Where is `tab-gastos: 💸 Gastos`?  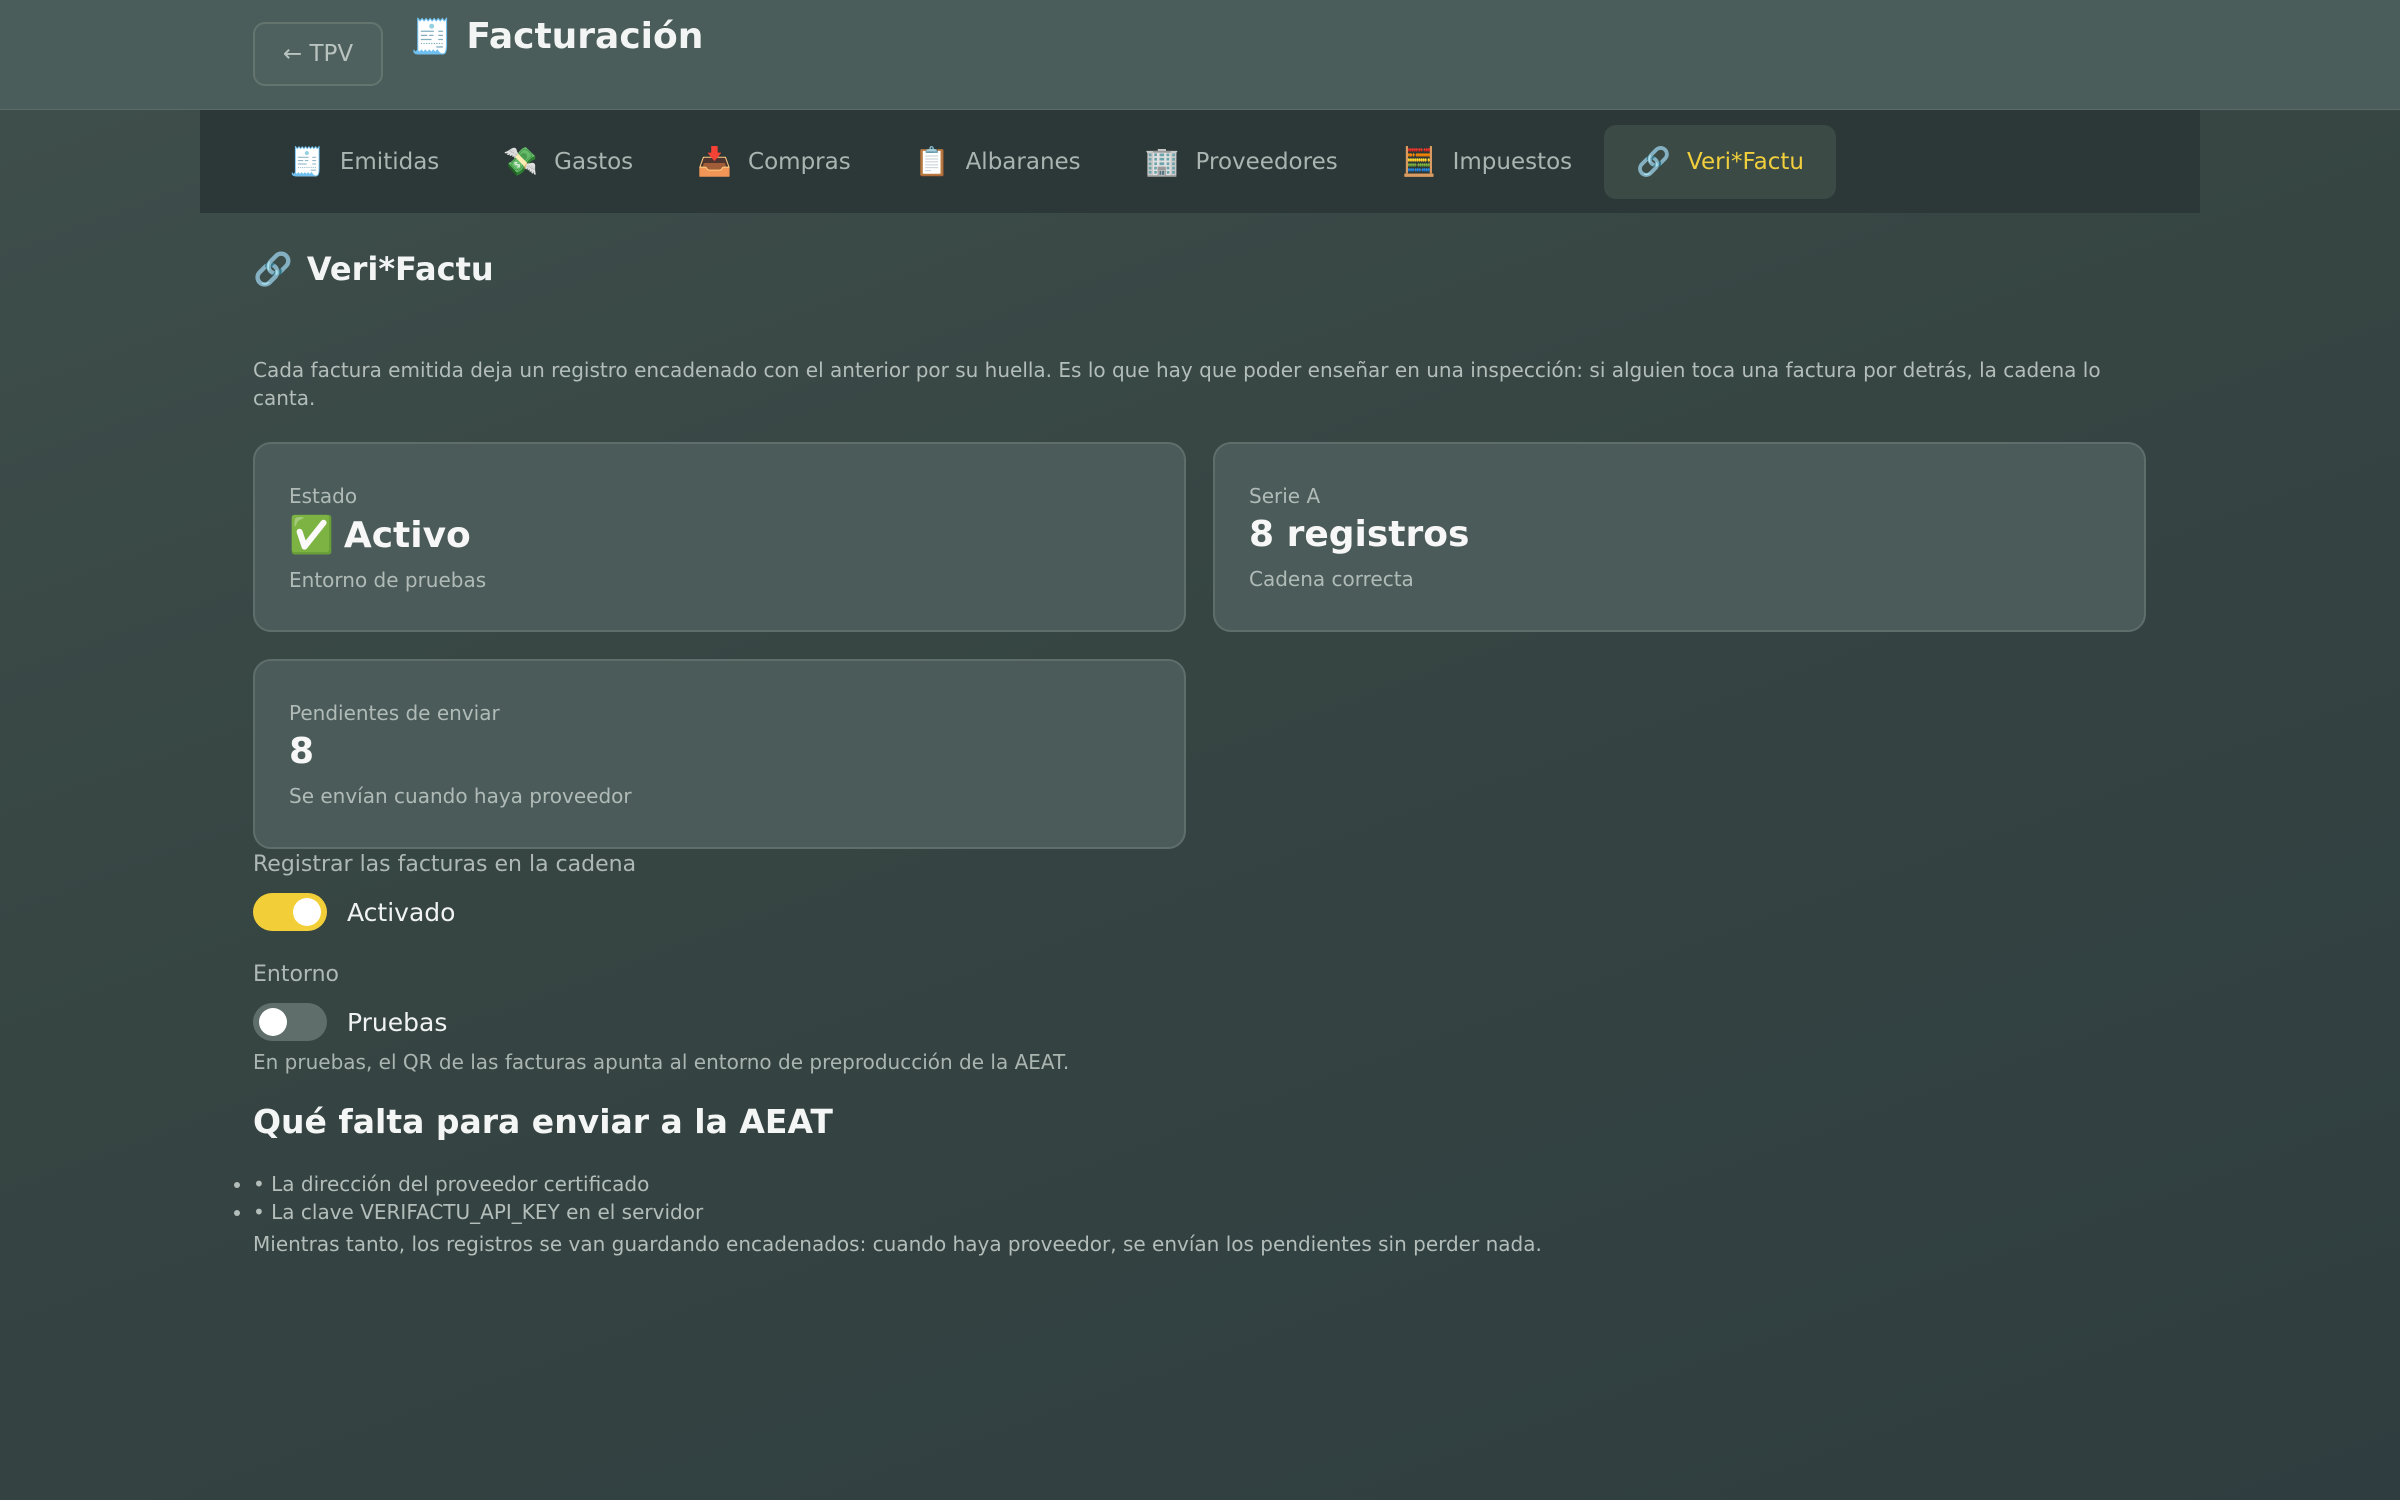
tab-gastos: 💸 Gastos is located at coordinates (568, 162).